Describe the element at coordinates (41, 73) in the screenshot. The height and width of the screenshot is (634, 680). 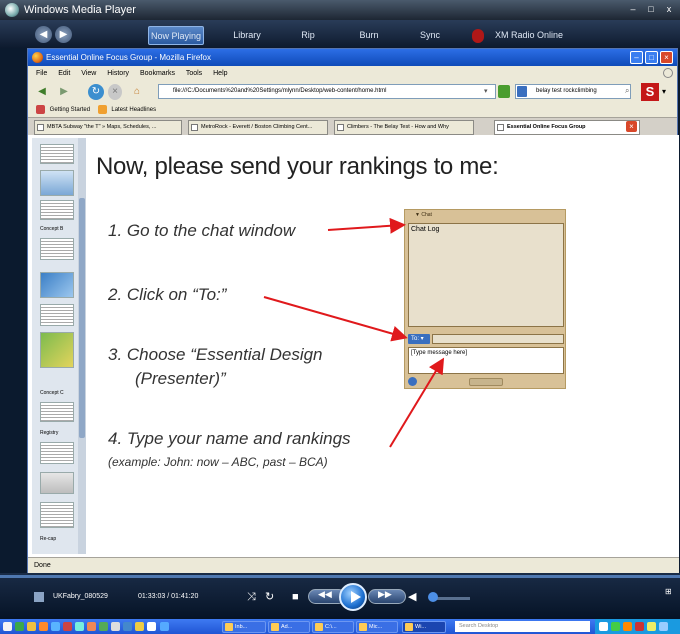
I see `menu-file: File` at that location.